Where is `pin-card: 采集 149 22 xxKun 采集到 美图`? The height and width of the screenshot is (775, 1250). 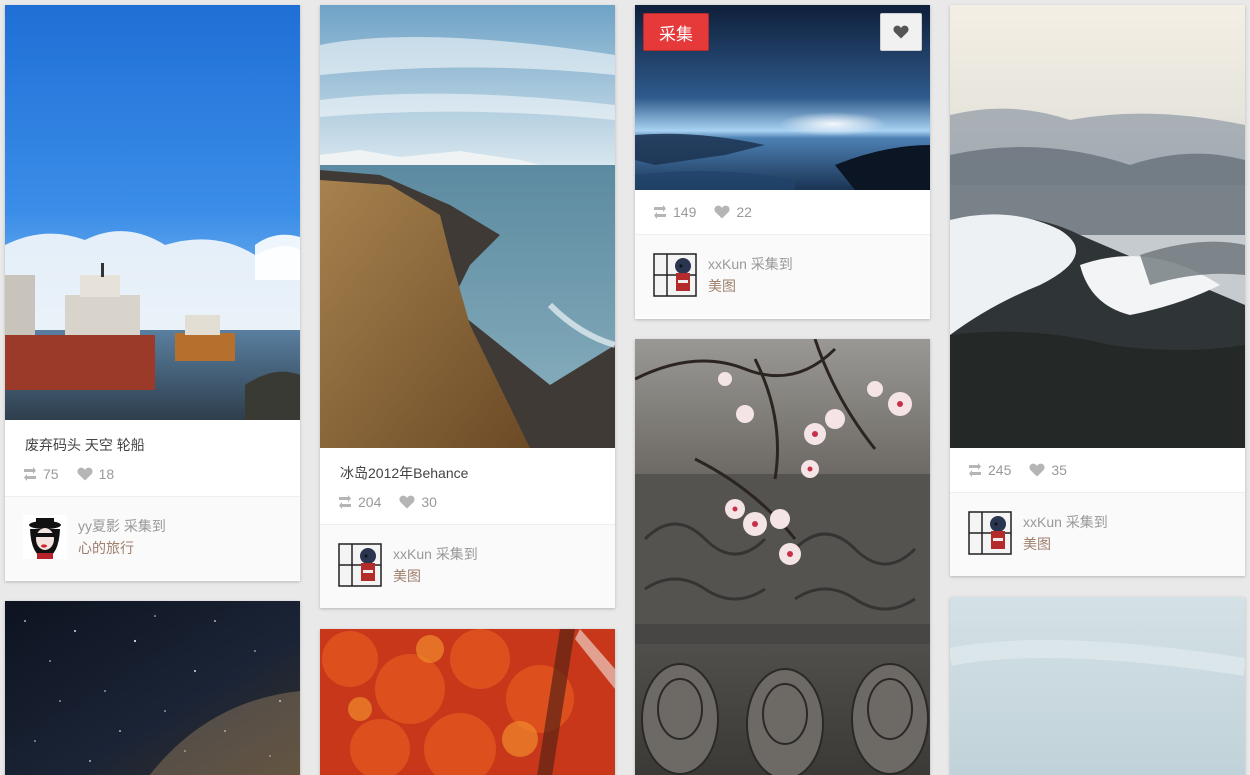
pin-card: 采集 149 22 xxKun 采集到 美图 is located at coordinates (782, 162).